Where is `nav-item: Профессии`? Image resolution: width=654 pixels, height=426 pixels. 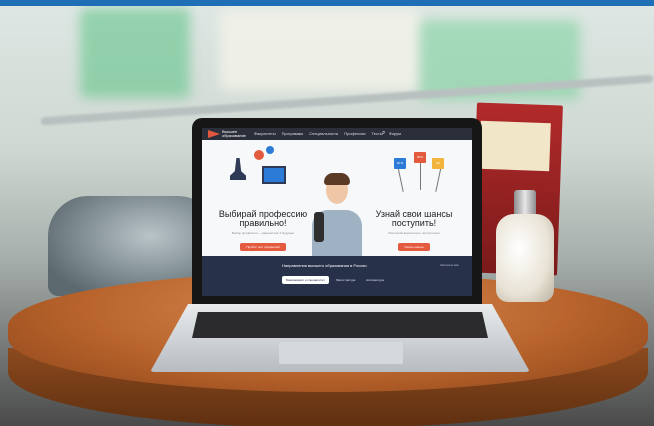
nav-item: Профессии is located at coordinates (354, 133).